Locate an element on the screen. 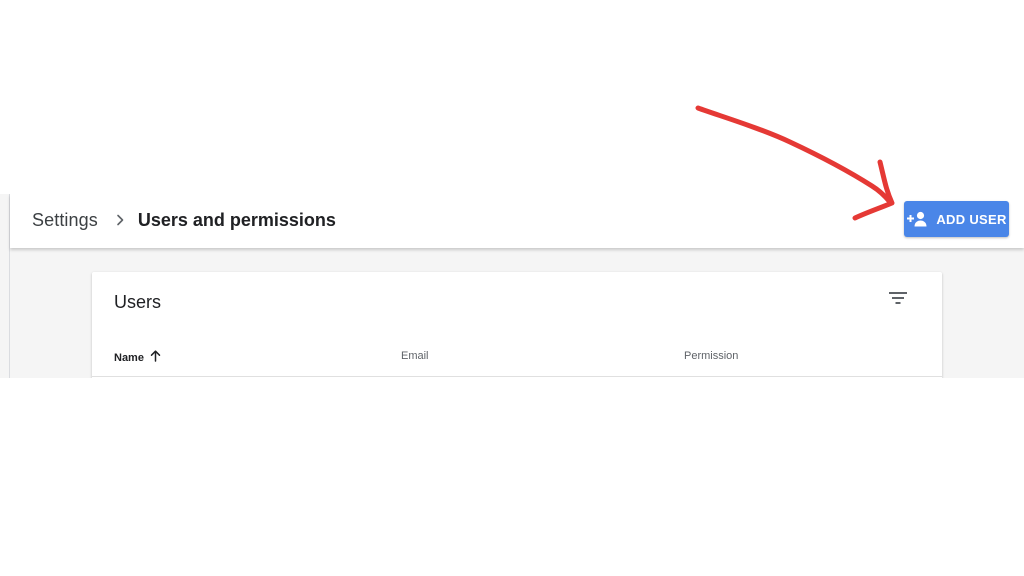 The width and height of the screenshot is (1024, 576). annotation-arrow-shaft is located at coordinates (794, 155).